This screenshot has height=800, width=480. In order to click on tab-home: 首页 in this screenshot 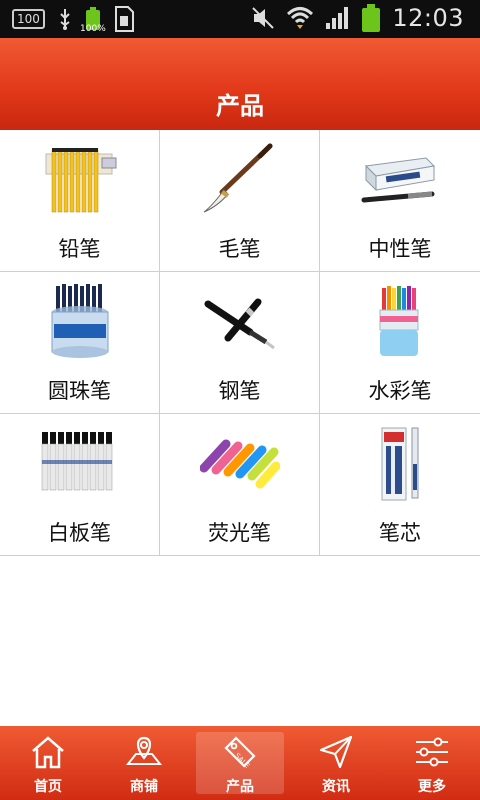, I will do `click(48, 763)`.